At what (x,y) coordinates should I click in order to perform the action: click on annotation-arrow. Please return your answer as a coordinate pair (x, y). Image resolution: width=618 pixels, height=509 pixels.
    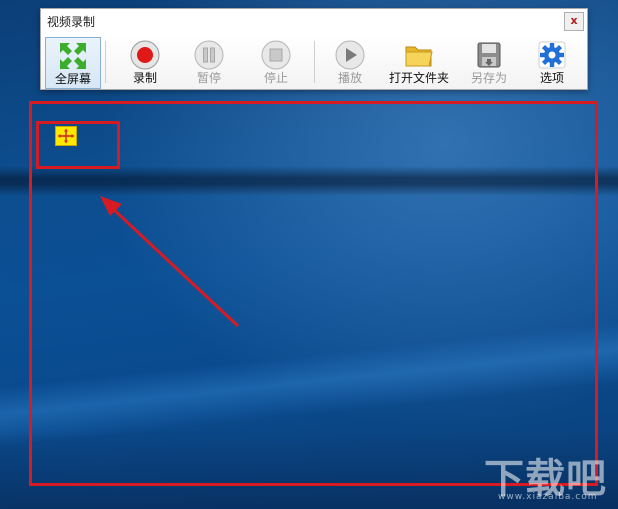
    Looking at the image, I should click on (170, 262).